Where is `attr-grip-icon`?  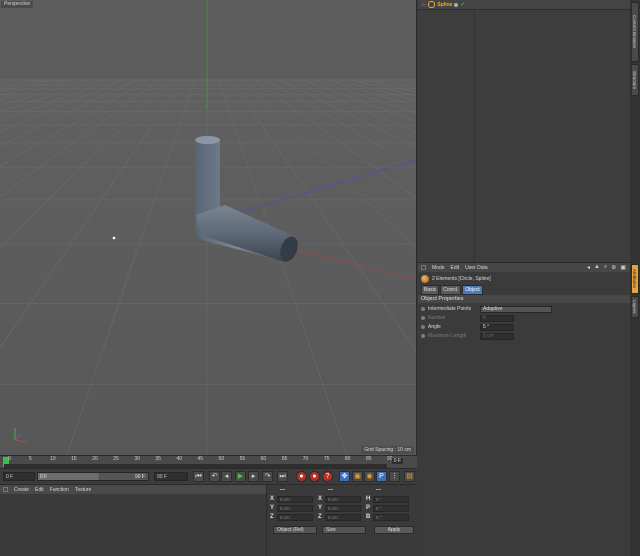
attr-grip-icon is located at coordinates (423, 267).